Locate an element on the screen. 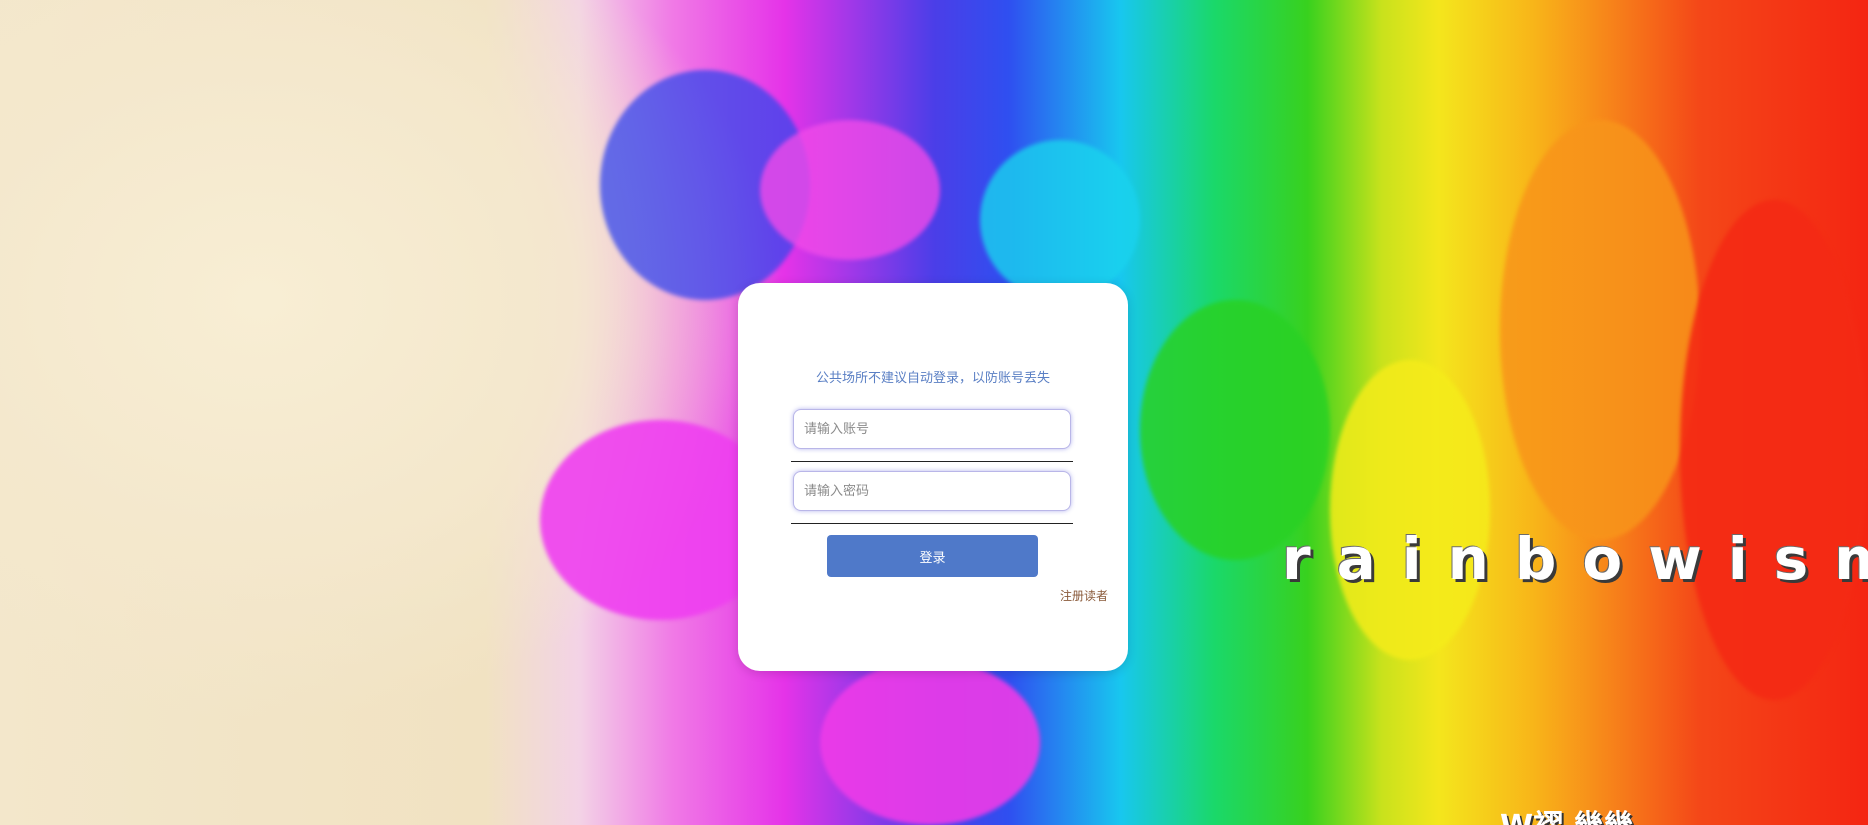 The height and width of the screenshot is (825, 1868). password-field is located at coordinates (932, 491).